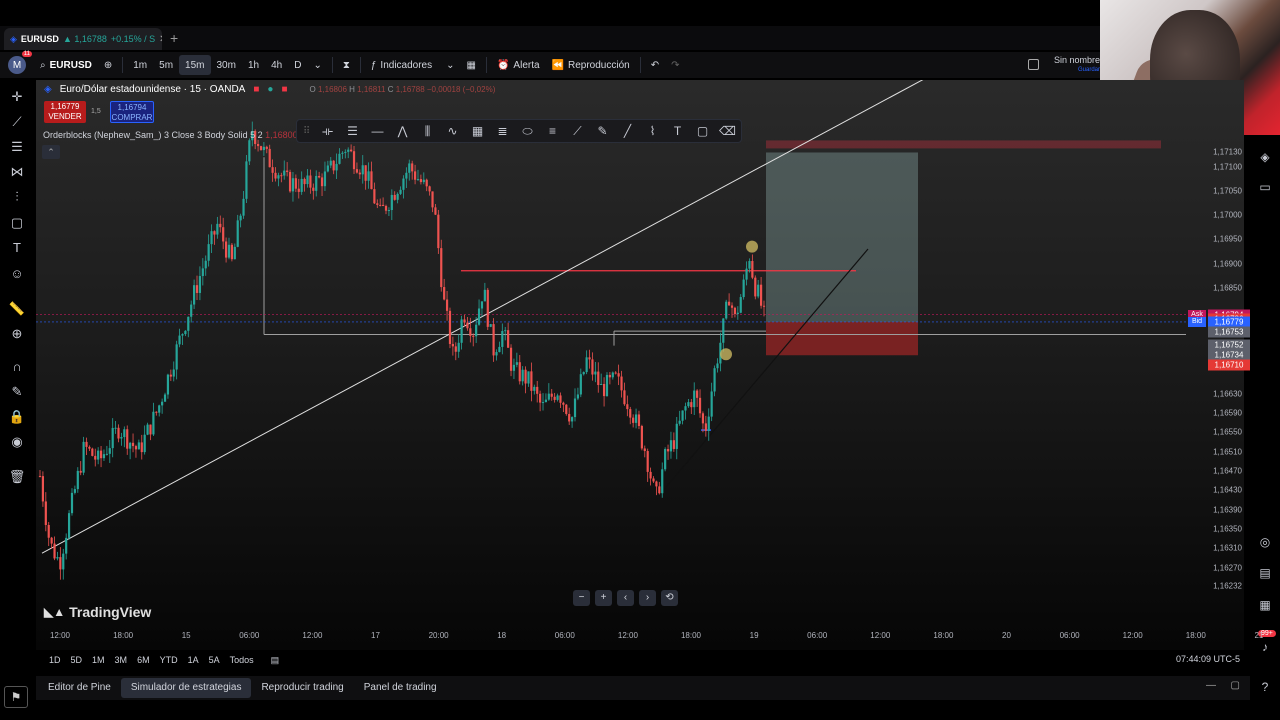 The width and height of the screenshot is (1280, 720). Describe the element at coordinates (17, 147) in the screenshot. I see `fib-icon: ☰` at that location.